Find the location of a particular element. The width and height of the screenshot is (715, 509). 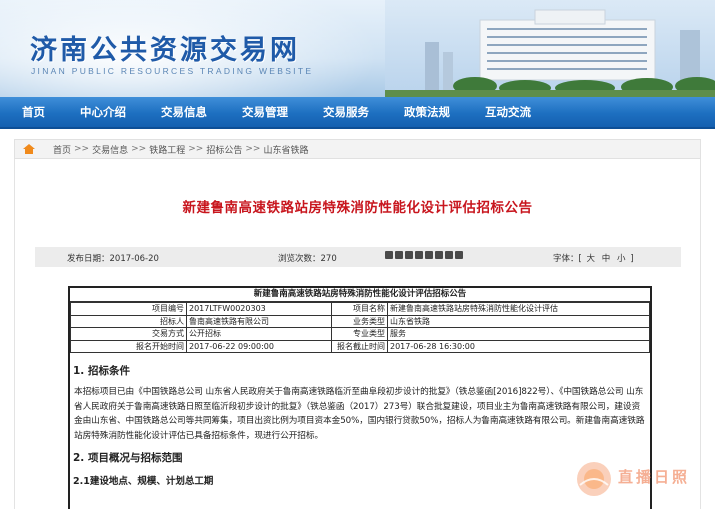

table-cell: 项目名称 is located at coordinates (359, 309).